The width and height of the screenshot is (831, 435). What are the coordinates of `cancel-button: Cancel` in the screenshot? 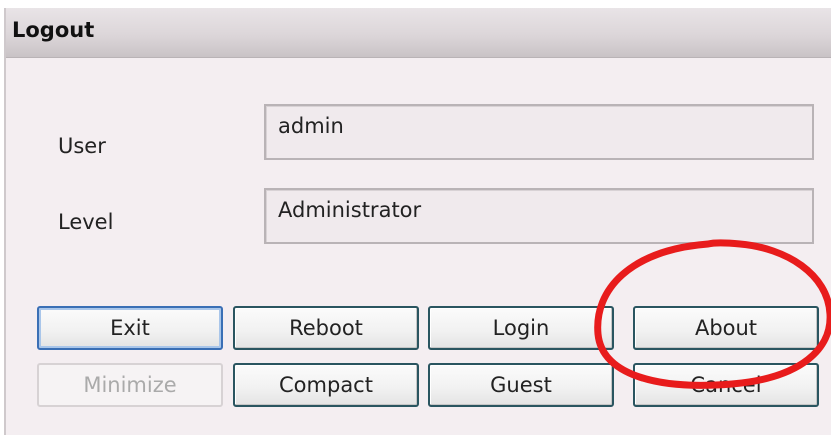 It's located at (726, 385).